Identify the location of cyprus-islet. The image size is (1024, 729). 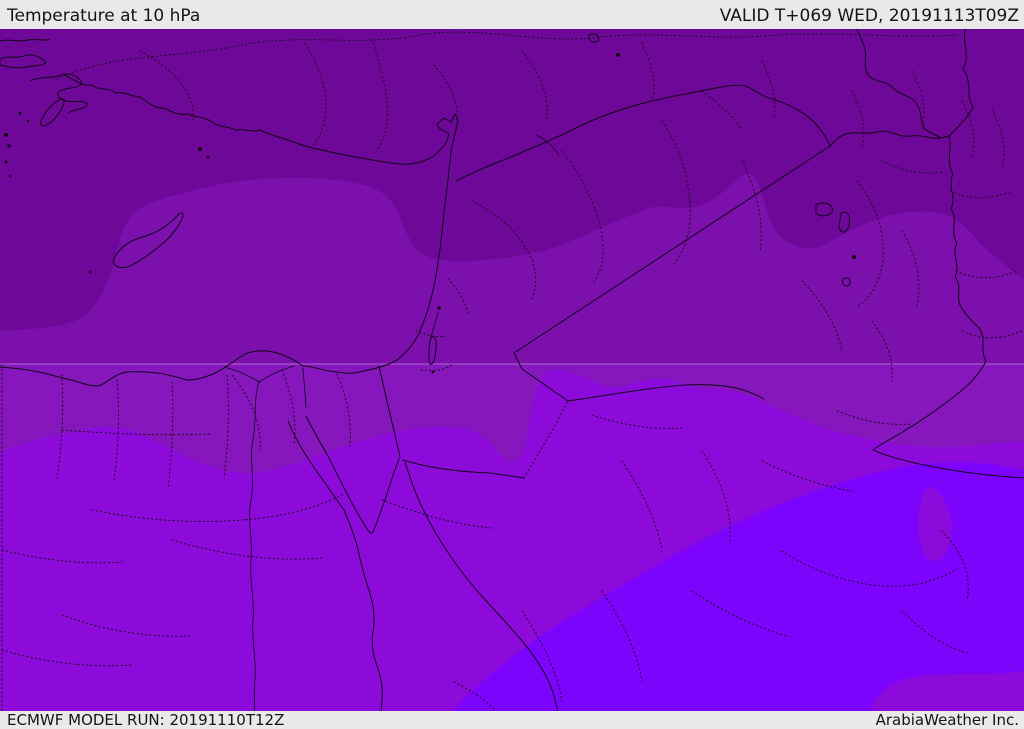
(90, 272).